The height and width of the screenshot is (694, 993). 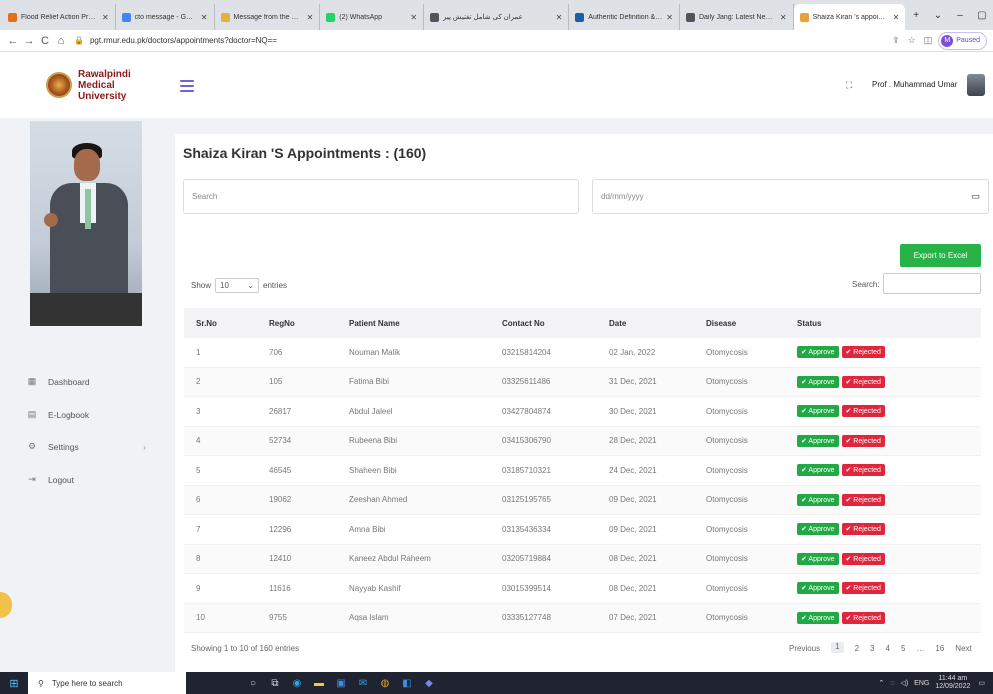 I want to click on page-button: 3, so click(x=872, y=648).